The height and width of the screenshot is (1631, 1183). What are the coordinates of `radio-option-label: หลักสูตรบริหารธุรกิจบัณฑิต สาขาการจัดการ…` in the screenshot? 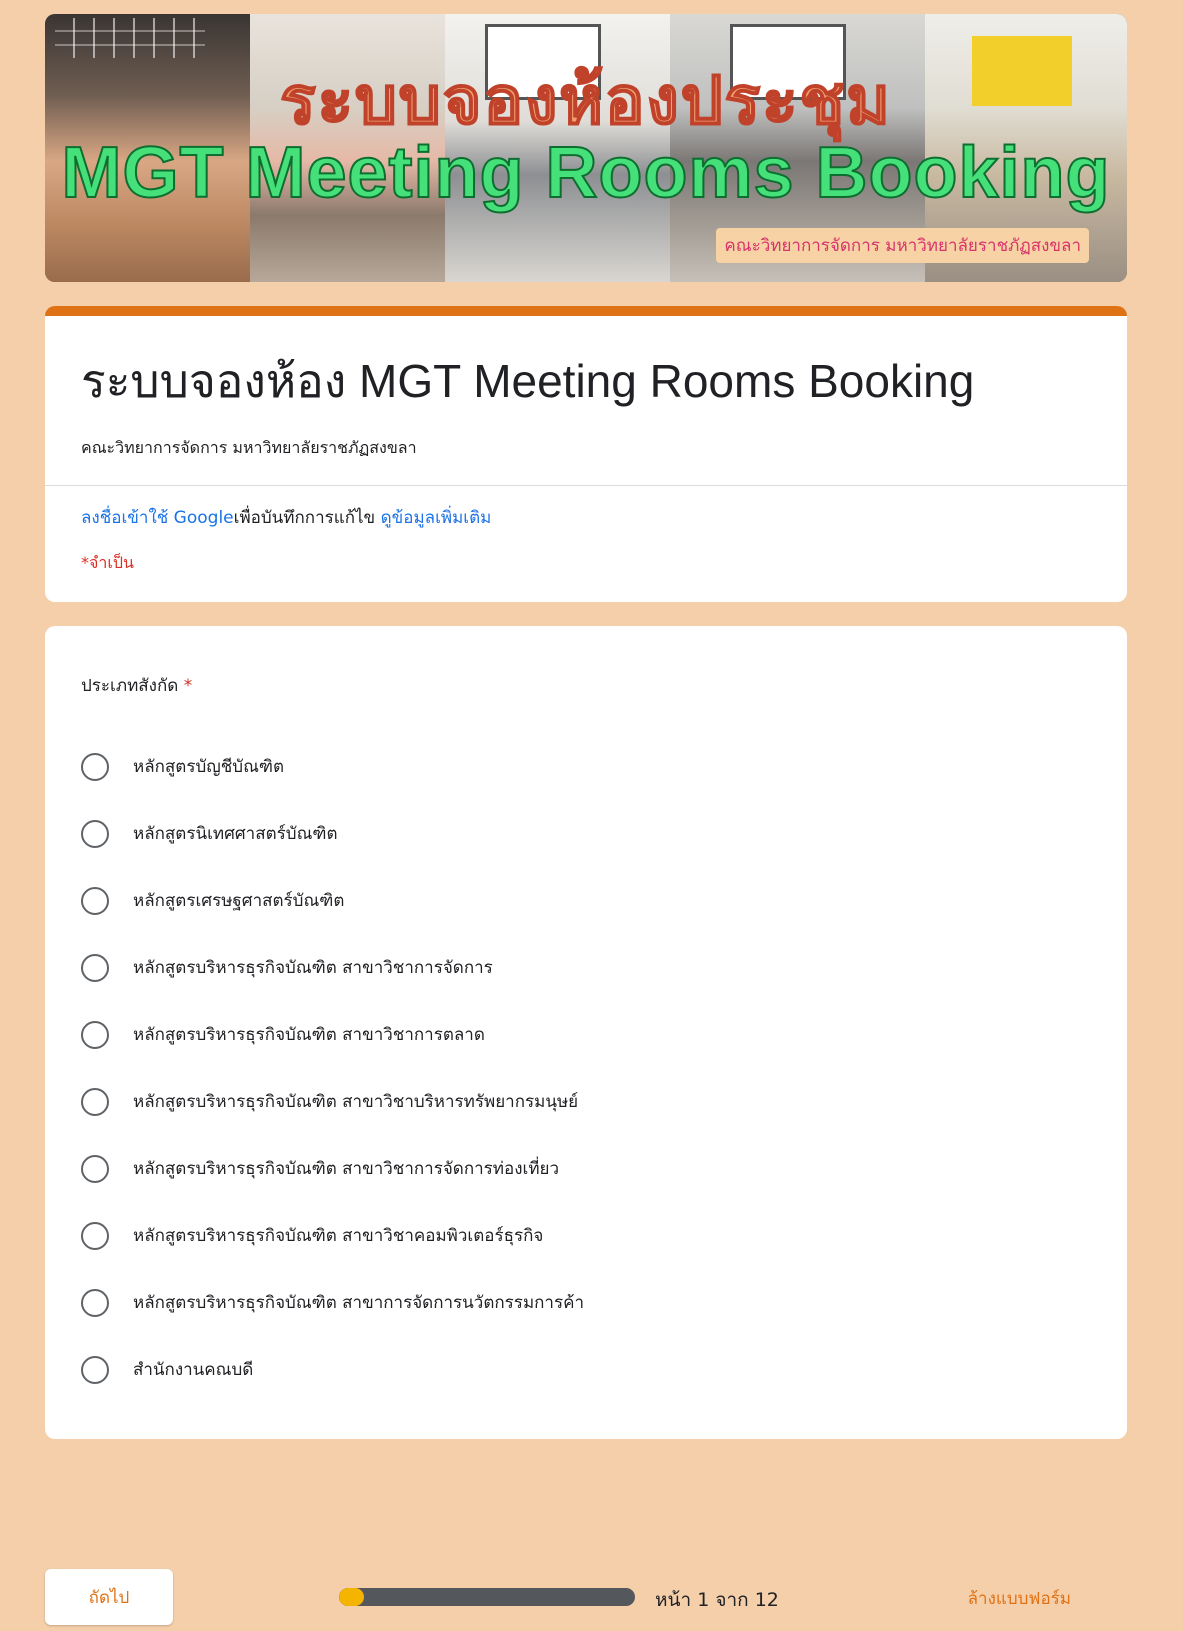 It's located at (359, 1303).